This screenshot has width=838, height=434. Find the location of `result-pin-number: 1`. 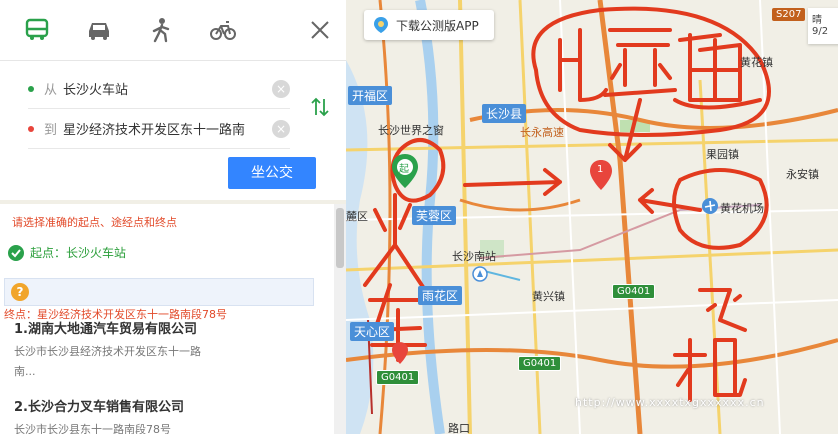

result-pin-number: 1 is located at coordinates (600, 169).